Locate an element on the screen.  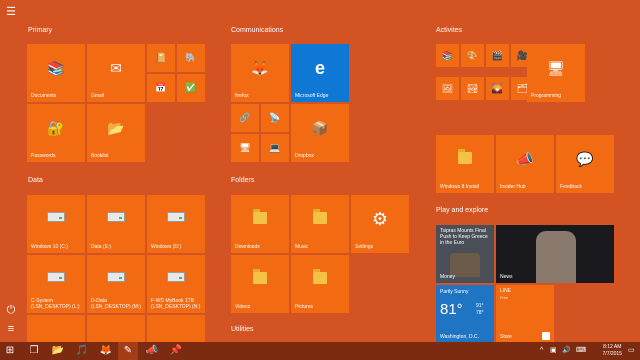
tile-small-4: ✅ is located at coordinates (191, 88).